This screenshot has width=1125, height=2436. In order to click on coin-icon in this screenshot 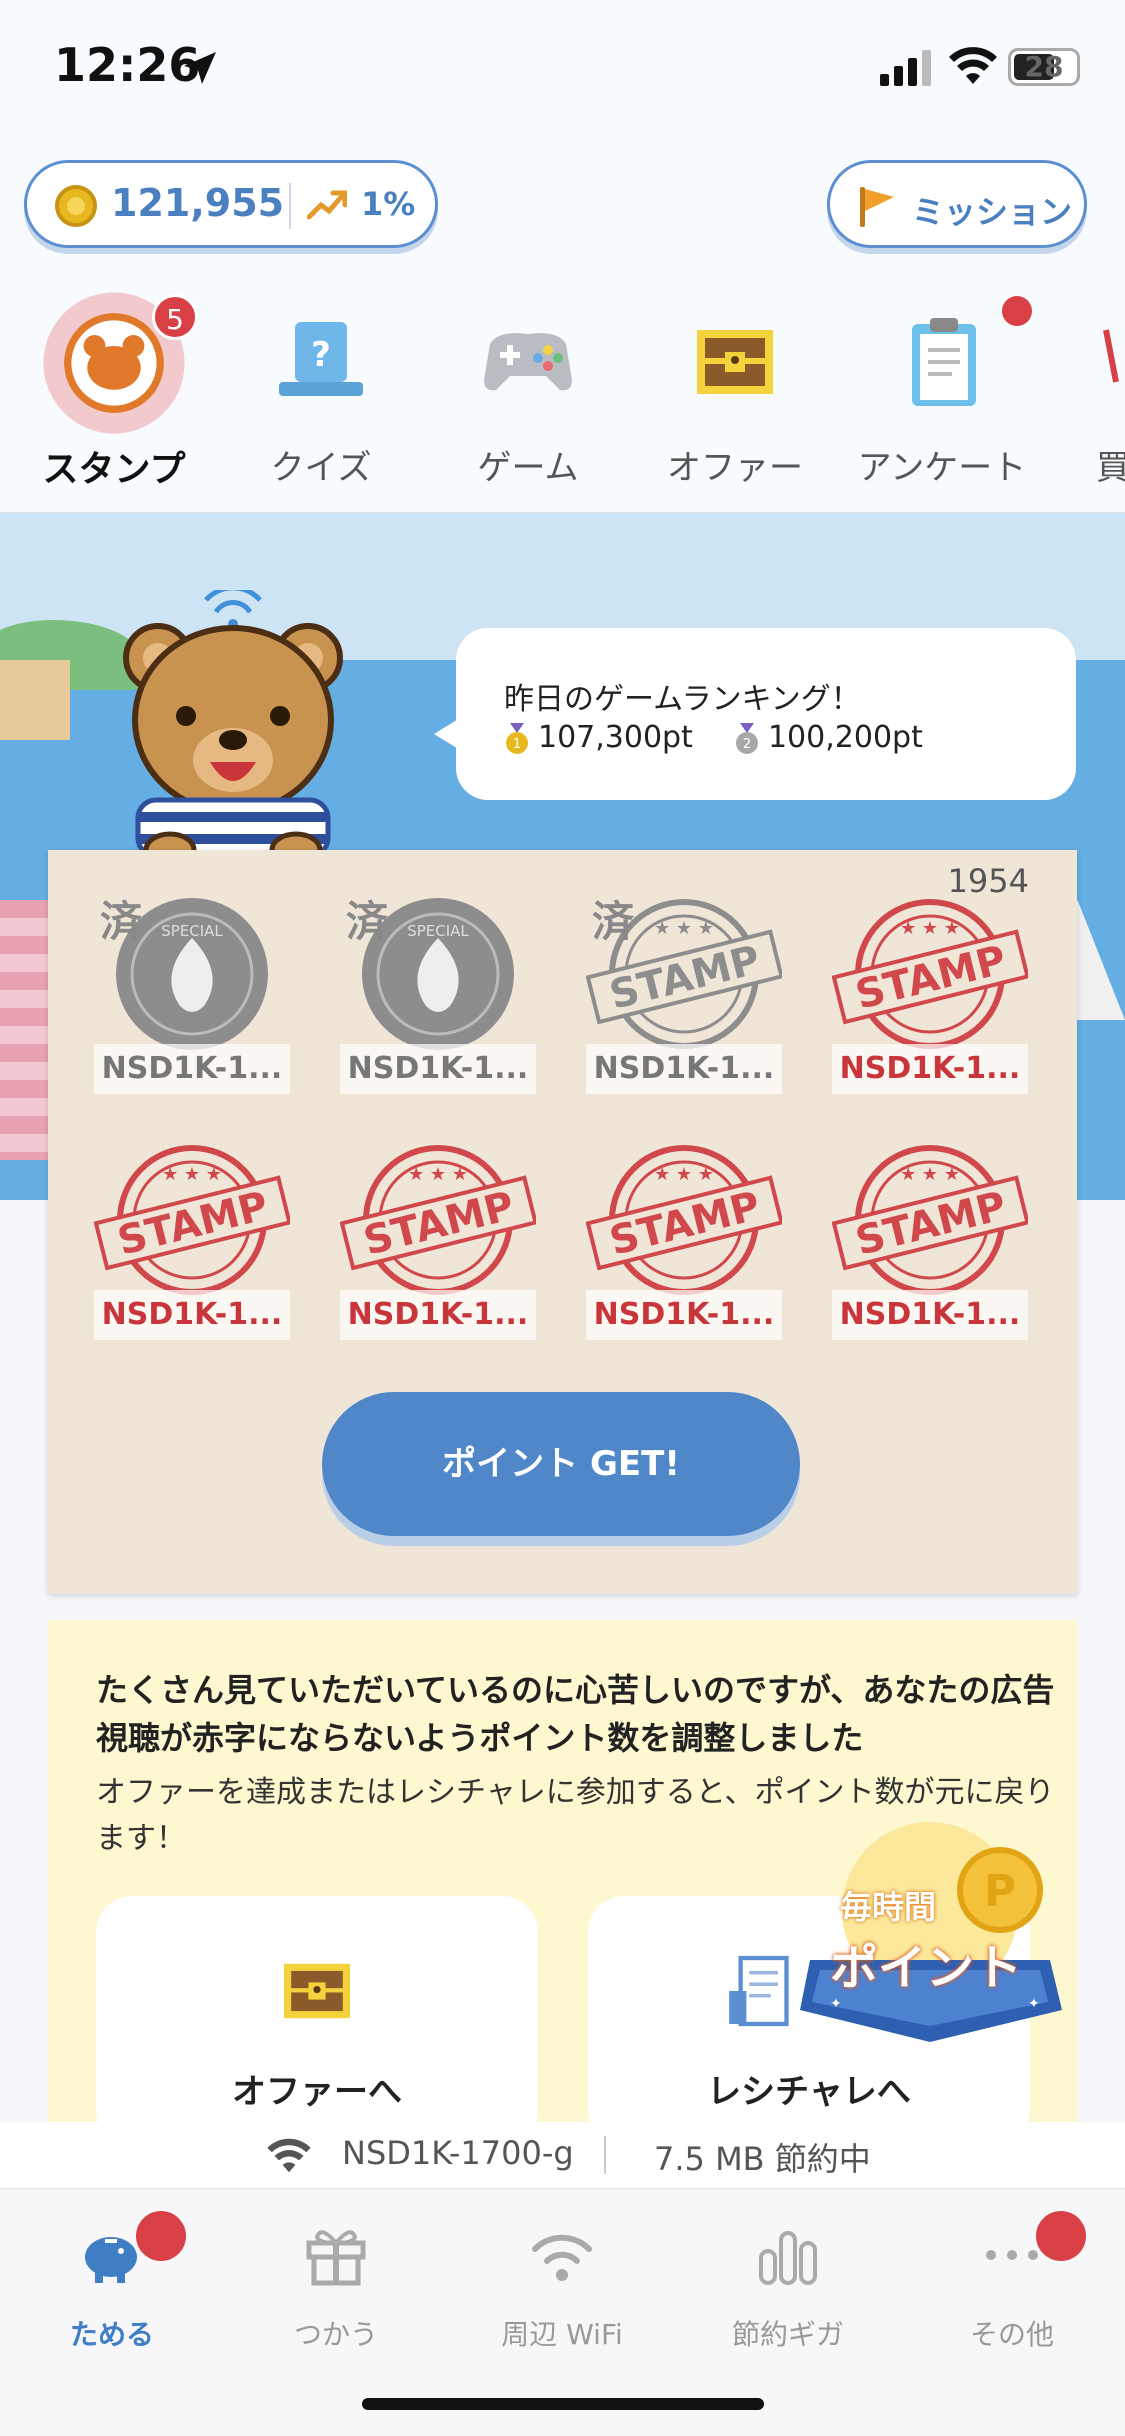, I will do `click(76, 206)`.